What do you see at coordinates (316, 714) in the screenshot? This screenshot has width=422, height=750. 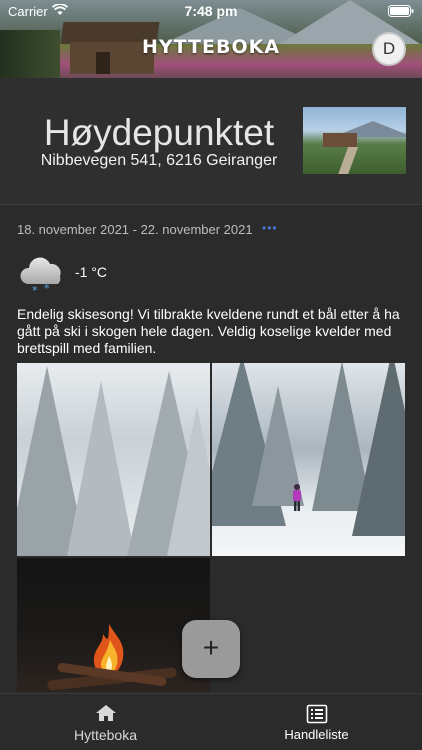 I see `list-icon` at bounding box center [316, 714].